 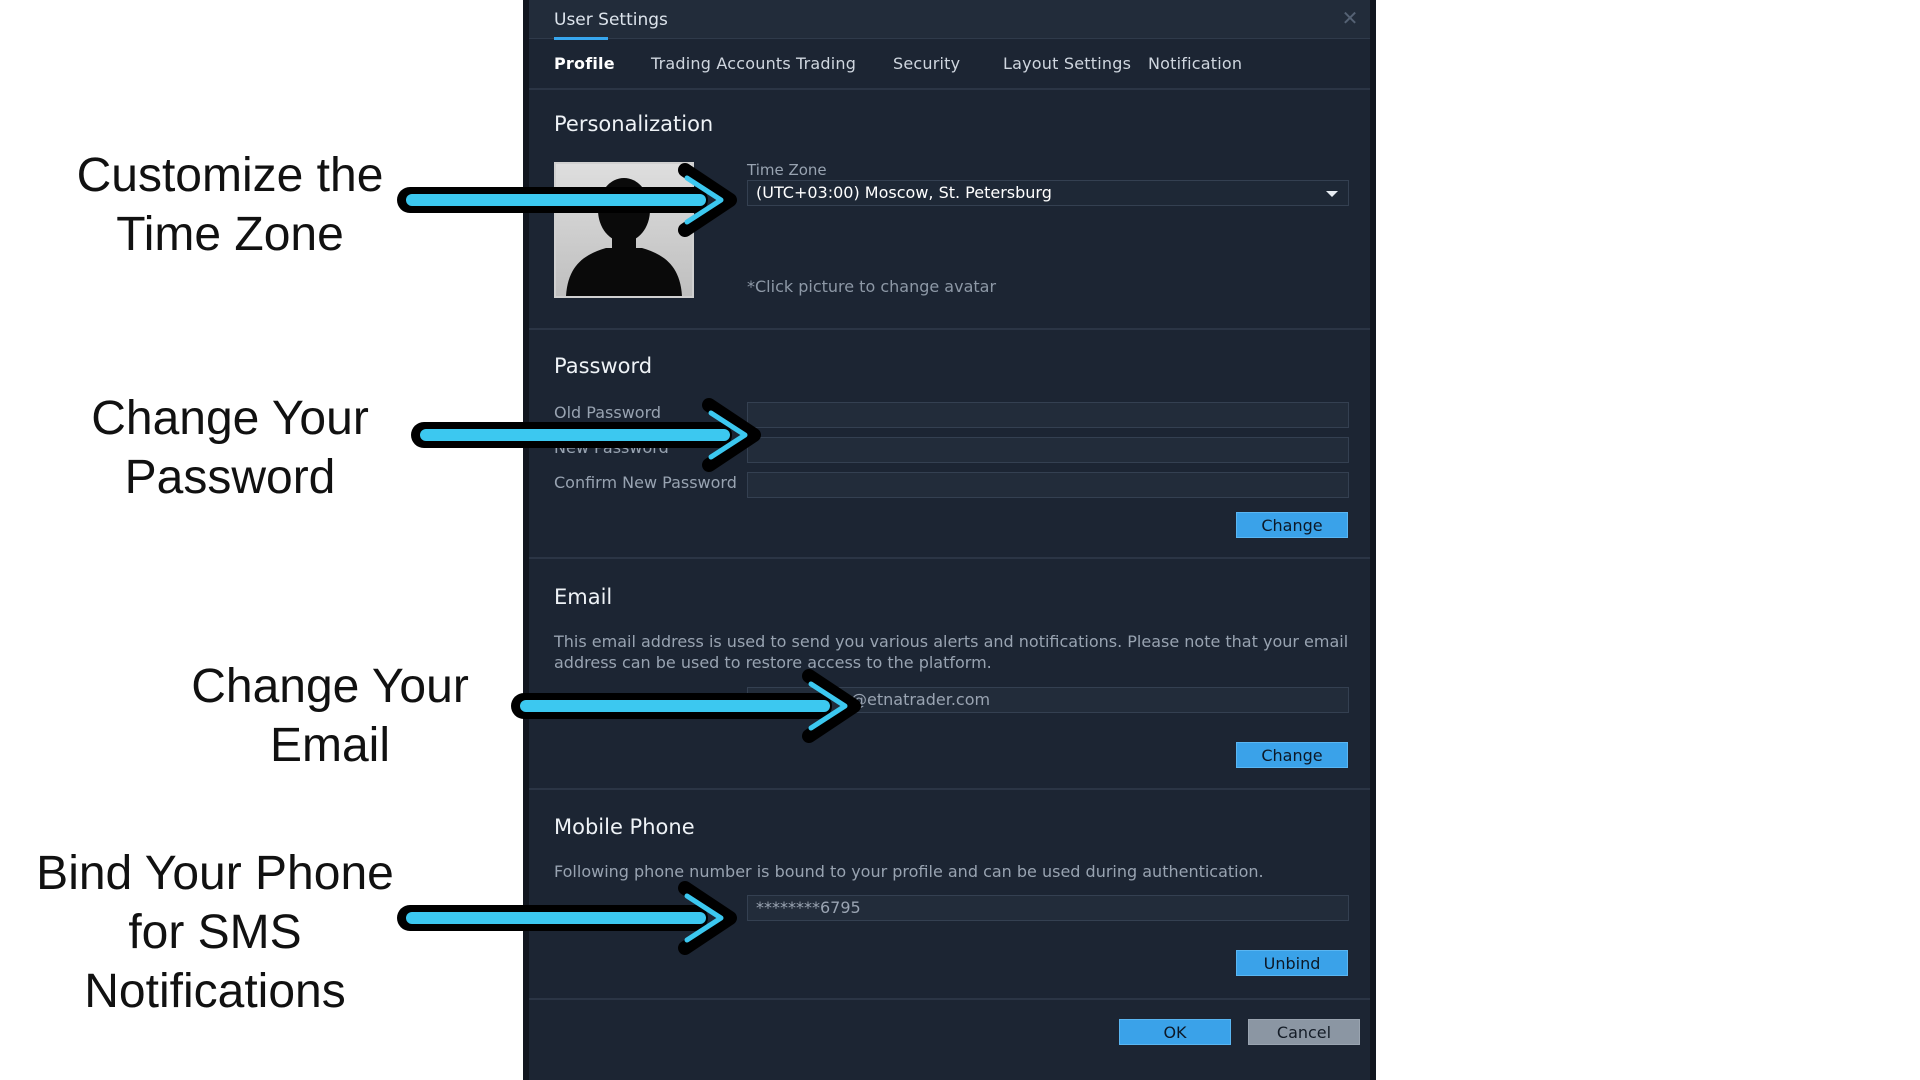 I want to click on change-email-button: Change, so click(x=1292, y=755).